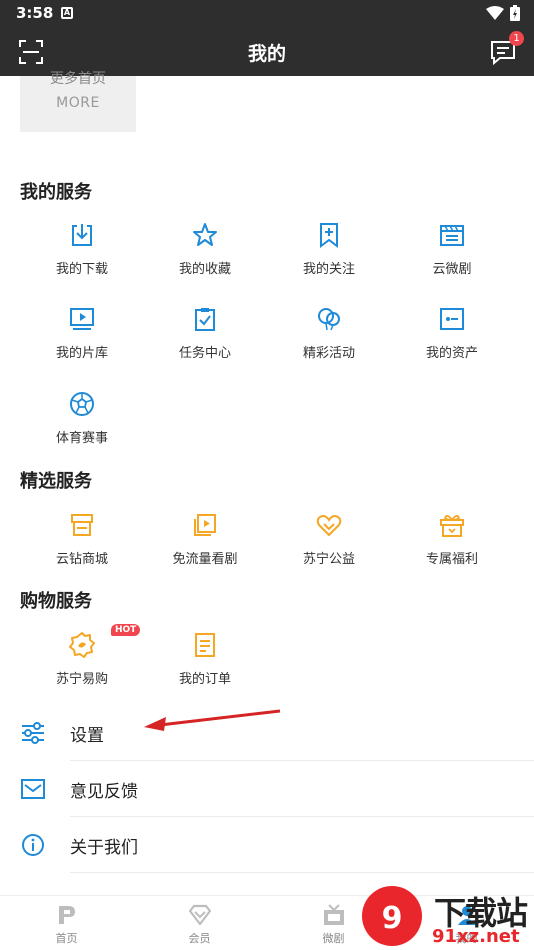 Image resolution: width=534 pixels, height=950 pixels. Describe the element at coordinates (329, 526) in the screenshot. I see `heart-hands-icon` at that location.